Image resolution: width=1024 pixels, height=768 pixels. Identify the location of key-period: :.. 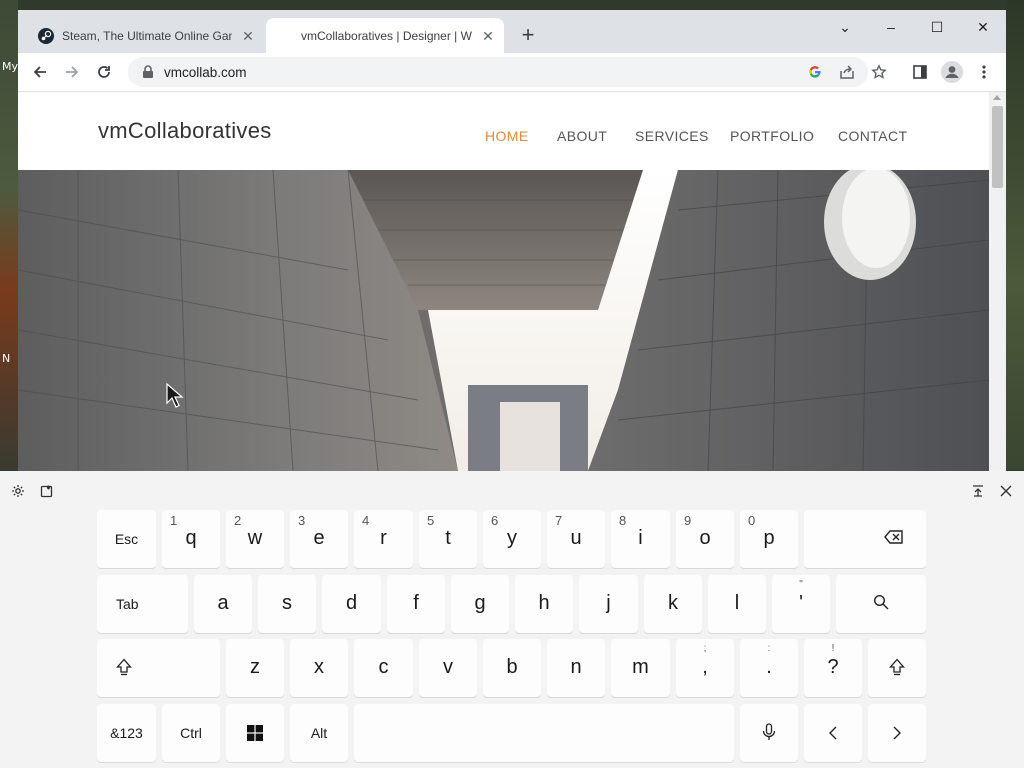
(769, 668).